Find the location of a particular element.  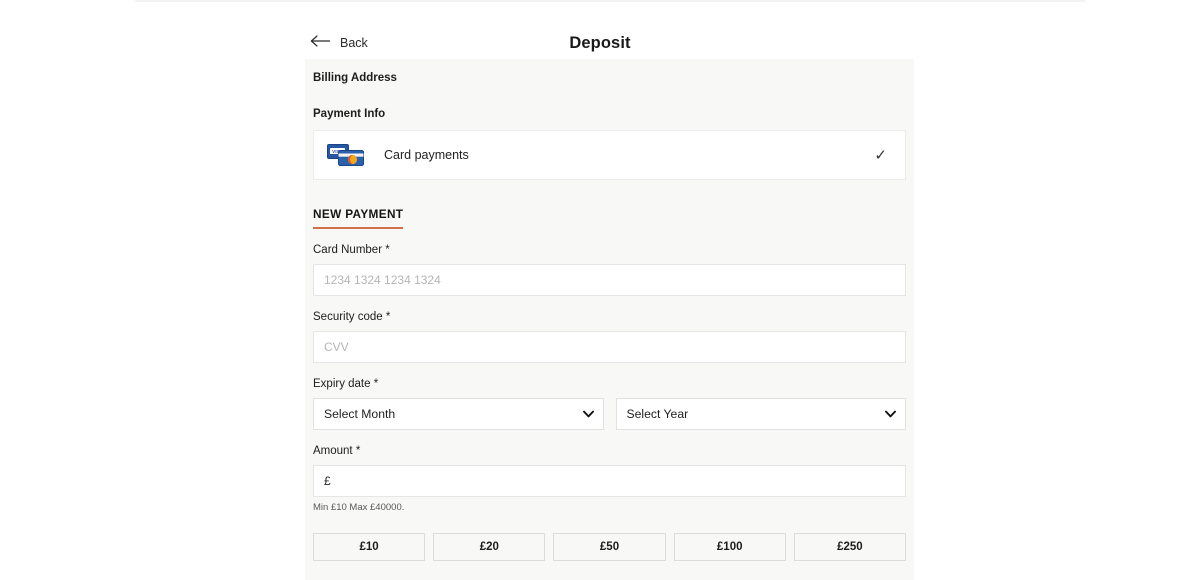

expiry-date-field-group: Expiry date * Select Month Select Year is located at coordinates (609, 404).